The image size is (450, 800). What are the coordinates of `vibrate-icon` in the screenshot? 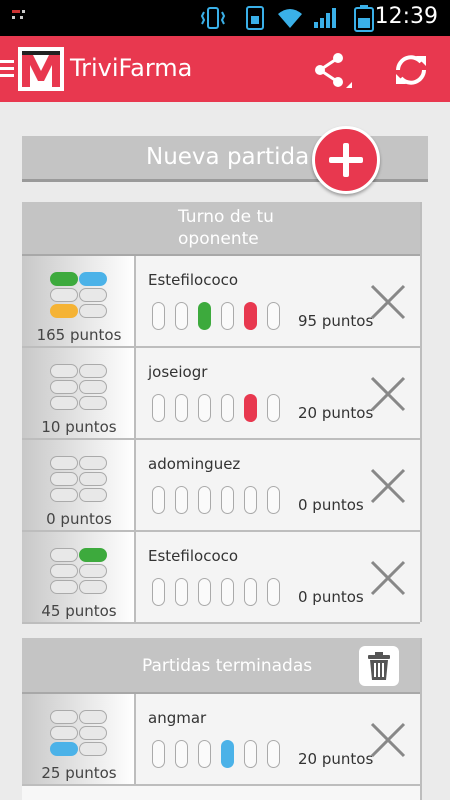 It's located at (213, 18).